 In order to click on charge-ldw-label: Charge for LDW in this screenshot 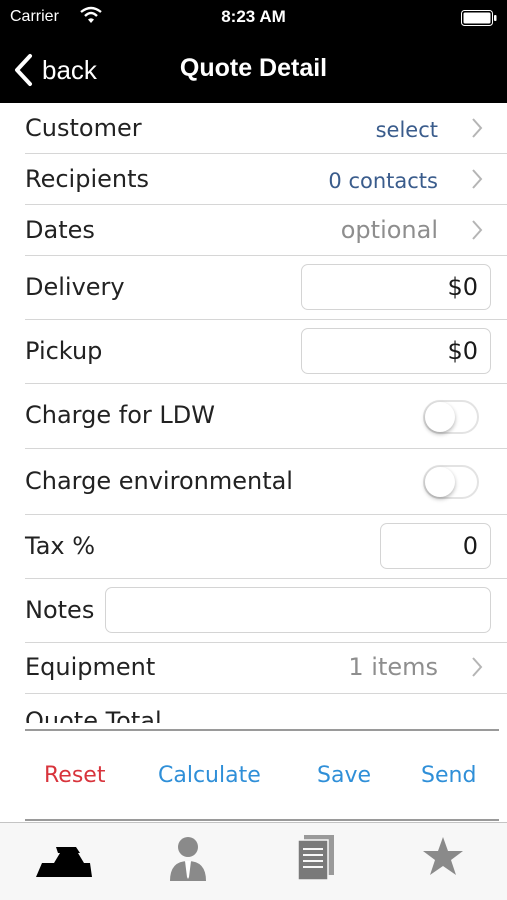, I will do `click(120, 415)`.